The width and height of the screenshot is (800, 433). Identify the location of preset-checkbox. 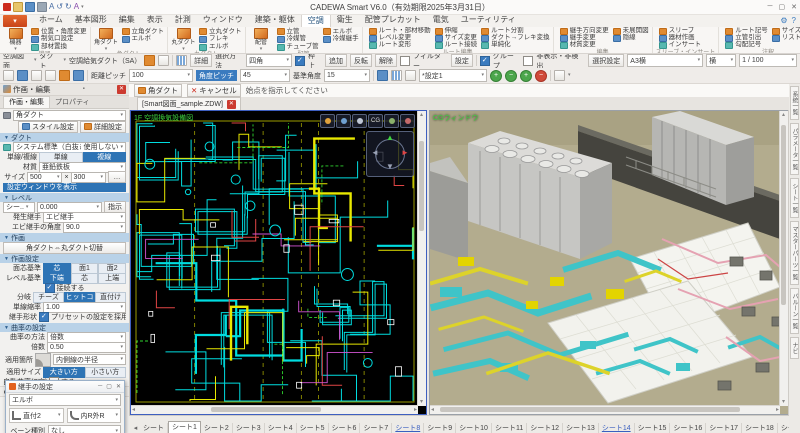
(44, 317).